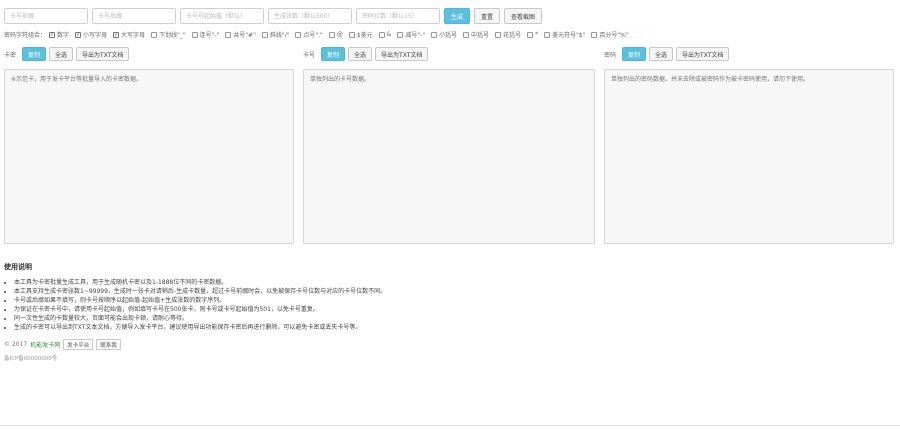 The height and width of the screenshot is (429, 900). I want to click on generator-toolbar: 生成 重置 查看截图, so click(273, 16).